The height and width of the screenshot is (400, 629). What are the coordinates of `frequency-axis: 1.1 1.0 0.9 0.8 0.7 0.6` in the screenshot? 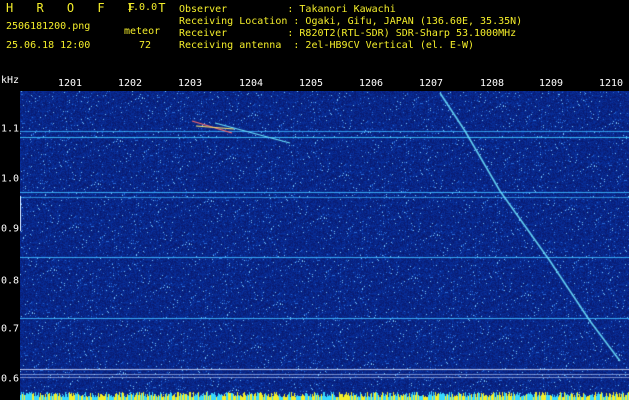 It's located at (10, 245).